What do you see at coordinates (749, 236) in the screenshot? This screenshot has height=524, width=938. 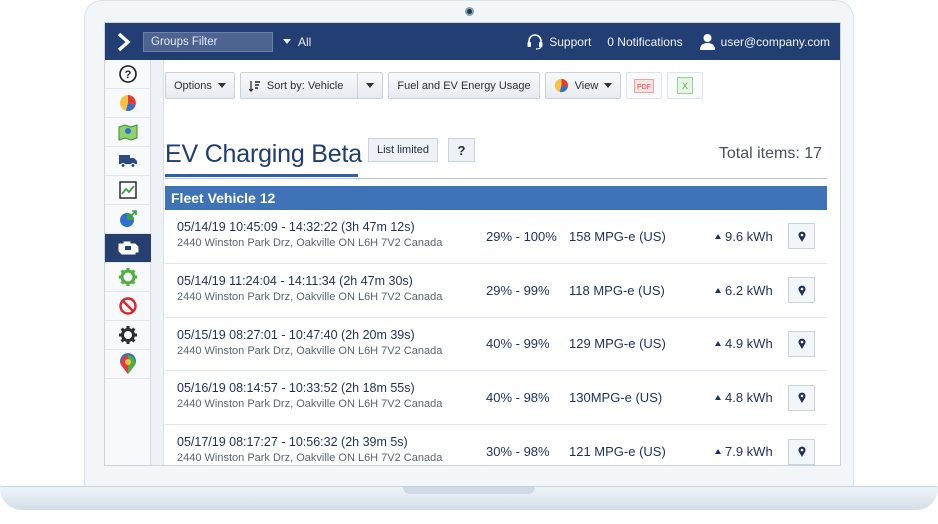 I see `charge-energy: 9.6 kWh` at bounding box center [749, 236].